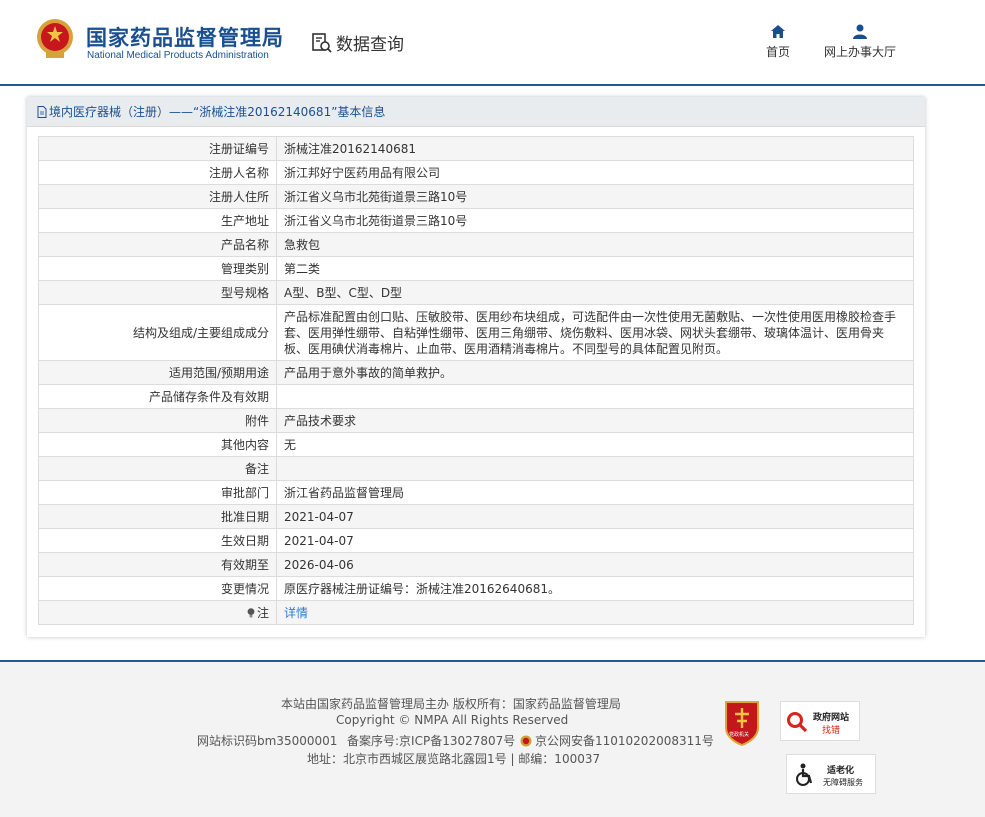  Describe the element at coordinates (624, 741) in the screenshot. I see `footer-police-text: 京公网安备11010202008311号` at that location.